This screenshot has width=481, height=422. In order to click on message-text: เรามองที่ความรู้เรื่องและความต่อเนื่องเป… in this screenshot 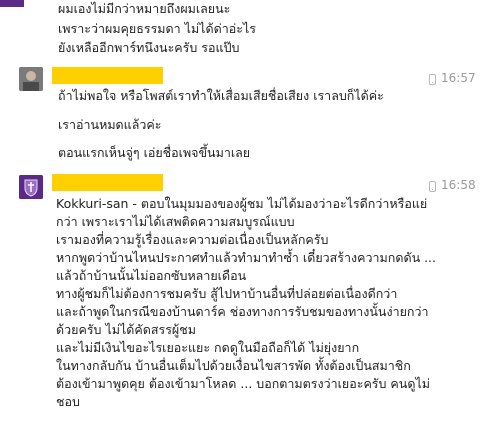, I will do `click(192, 239)`.